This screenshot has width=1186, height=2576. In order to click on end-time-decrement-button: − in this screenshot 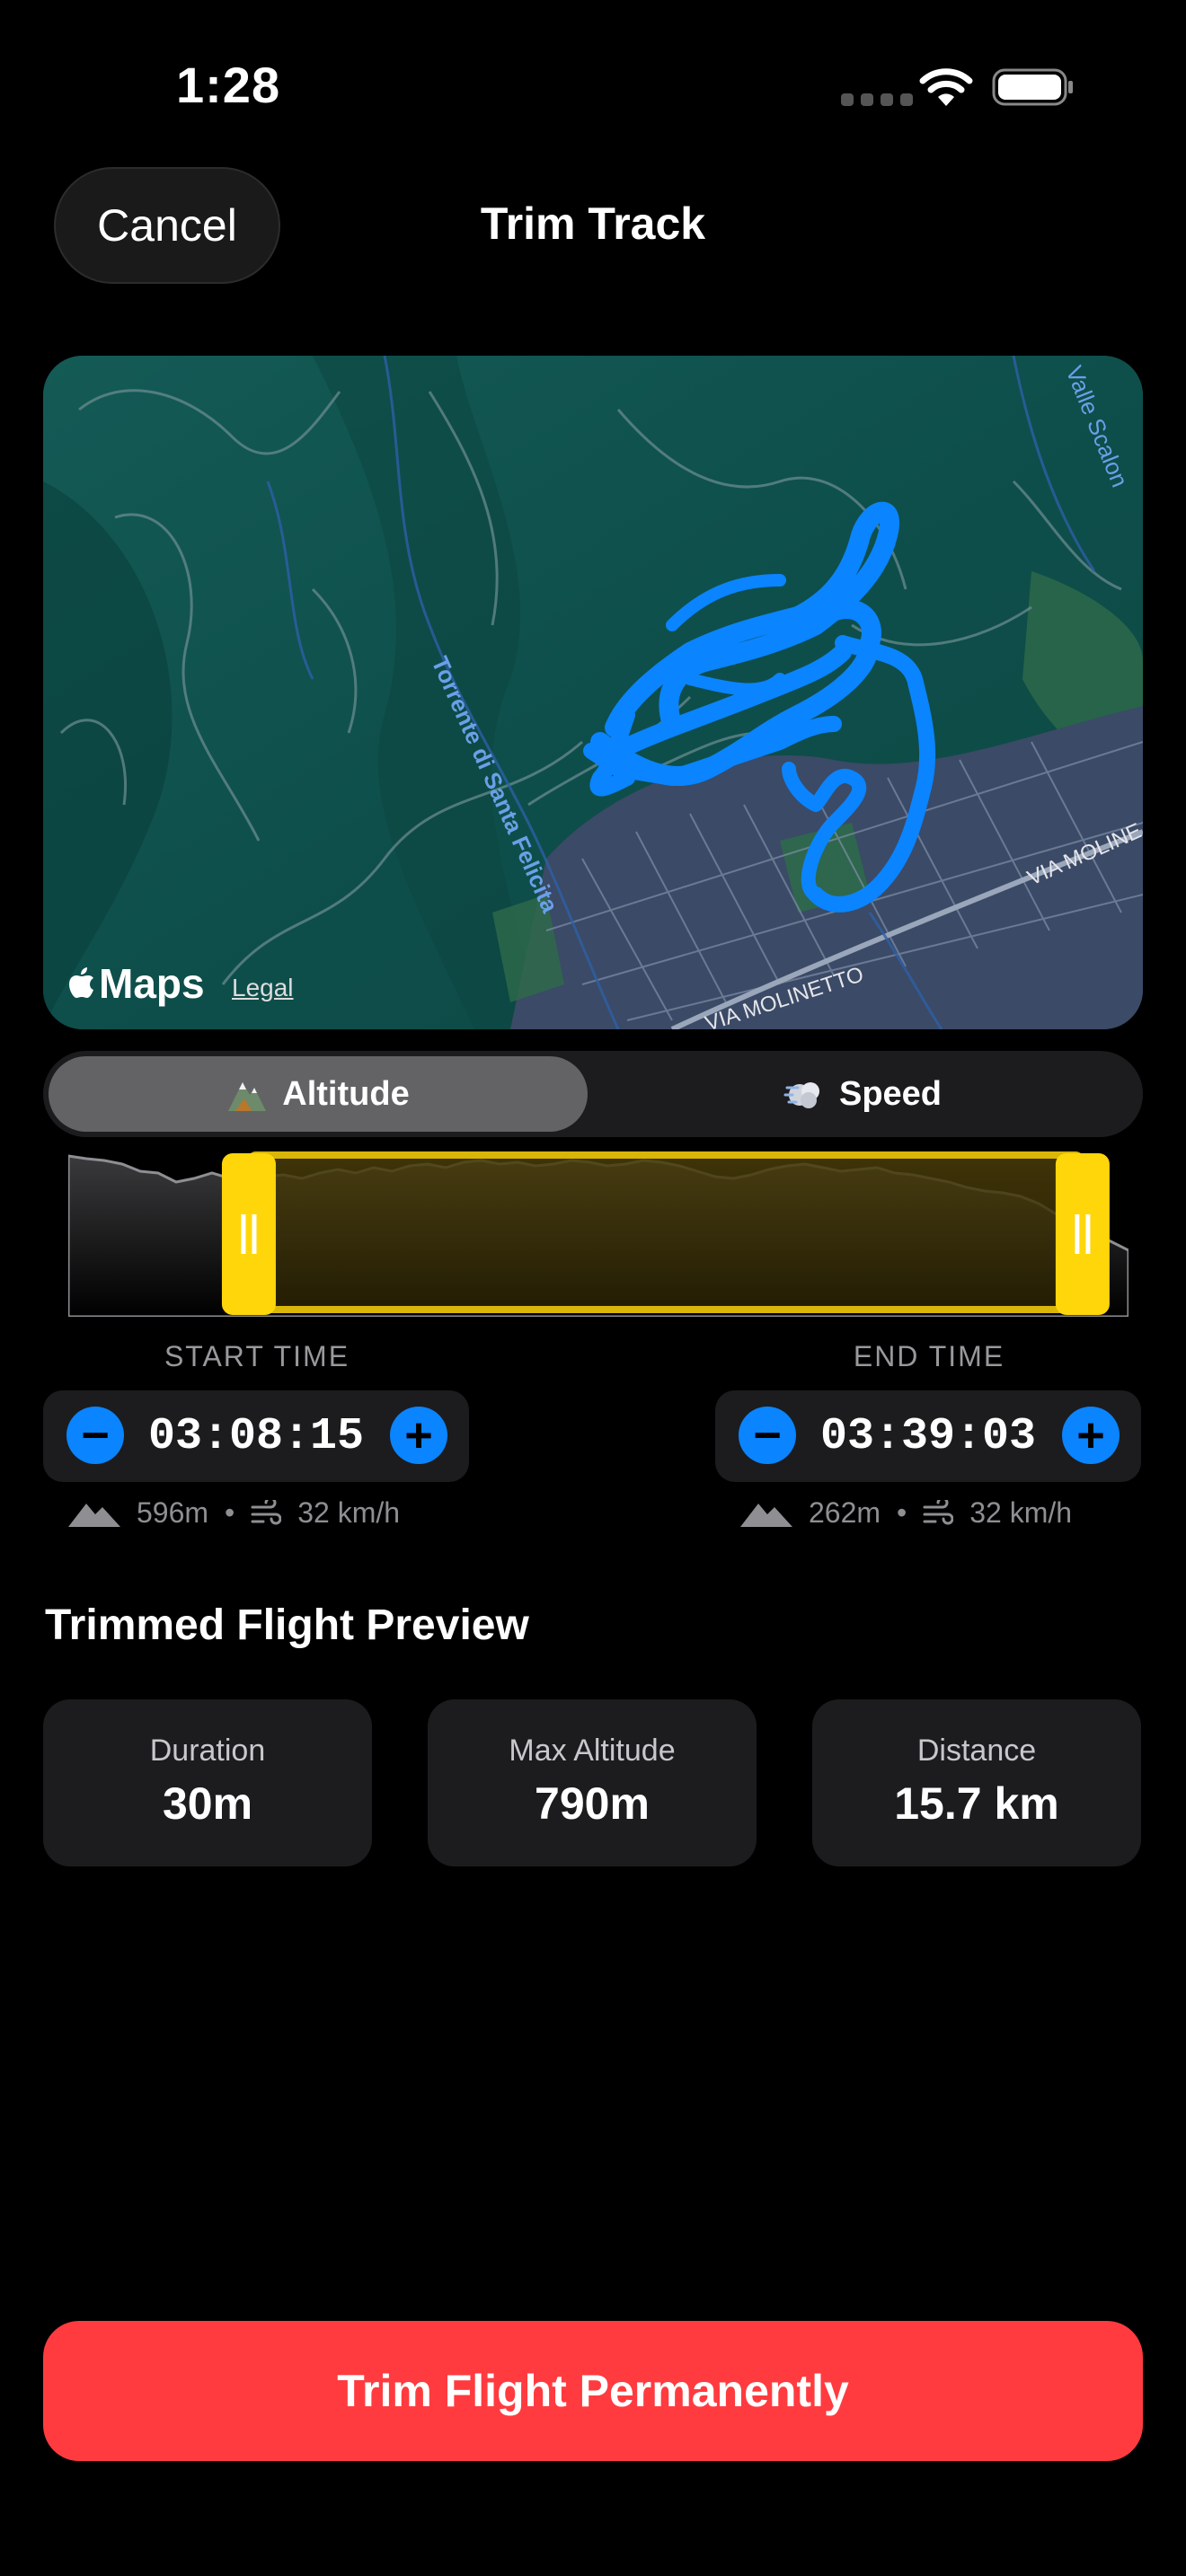, I will do `click(767, 1435)`.